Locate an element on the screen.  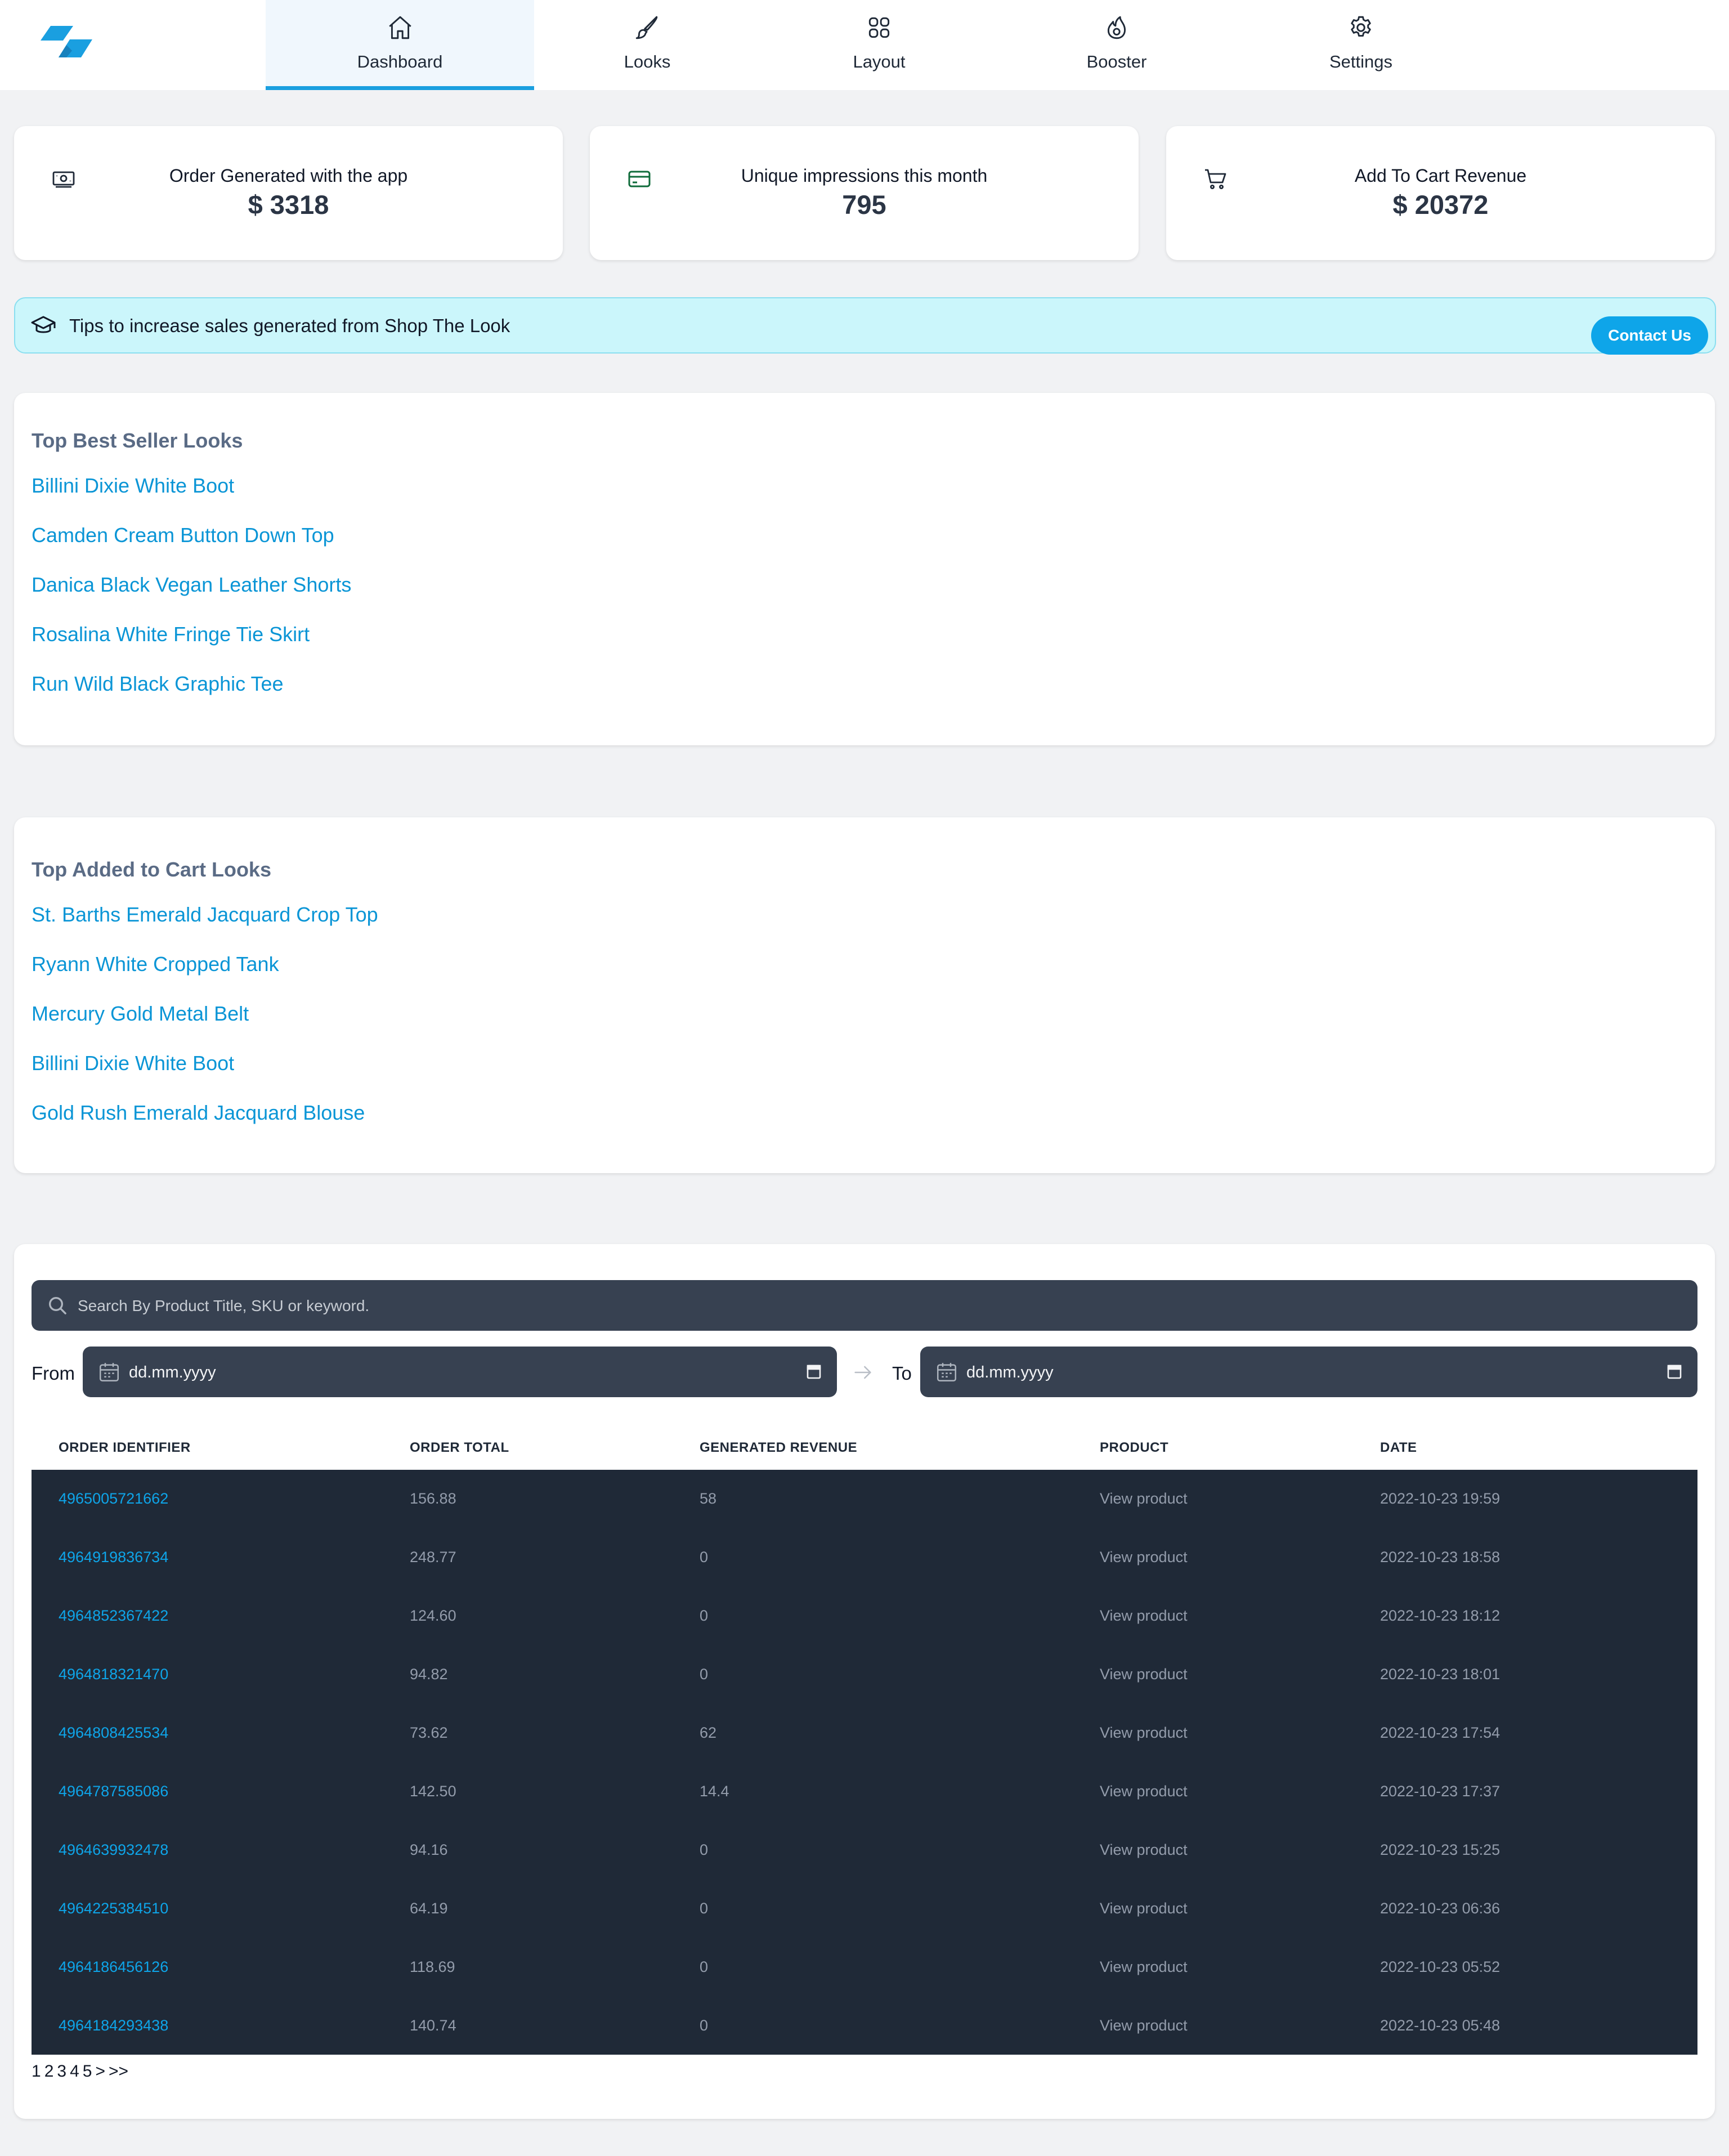
order-id-link: 4964919836734 is located at coordinates (113, 1558).